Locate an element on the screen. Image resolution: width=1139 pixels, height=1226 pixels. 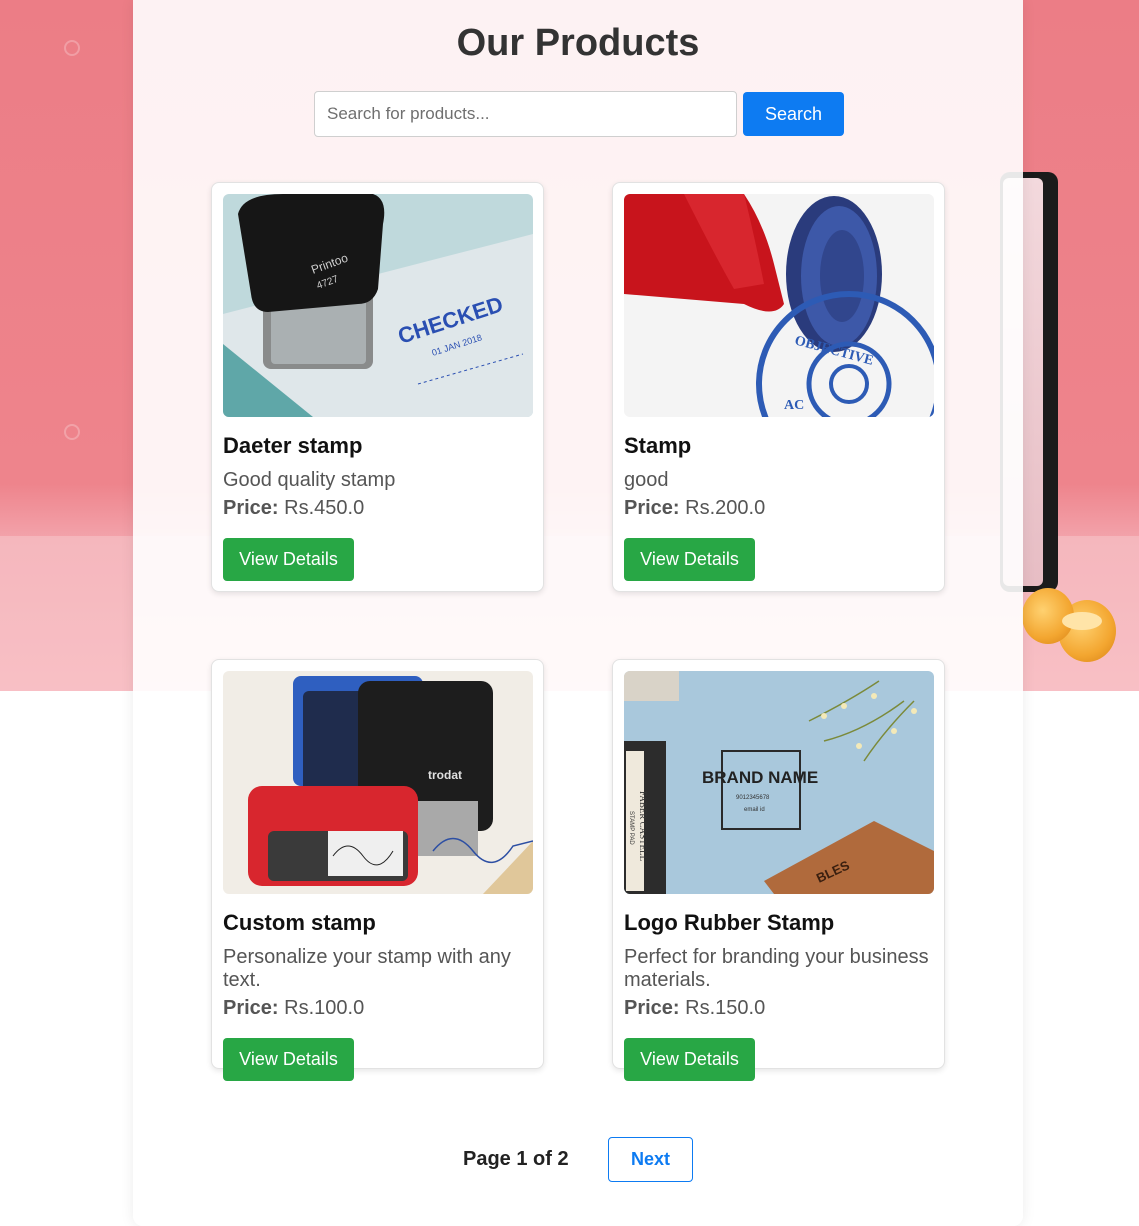
custom-stamp-image: trodat is located at coordinates (378, 782).